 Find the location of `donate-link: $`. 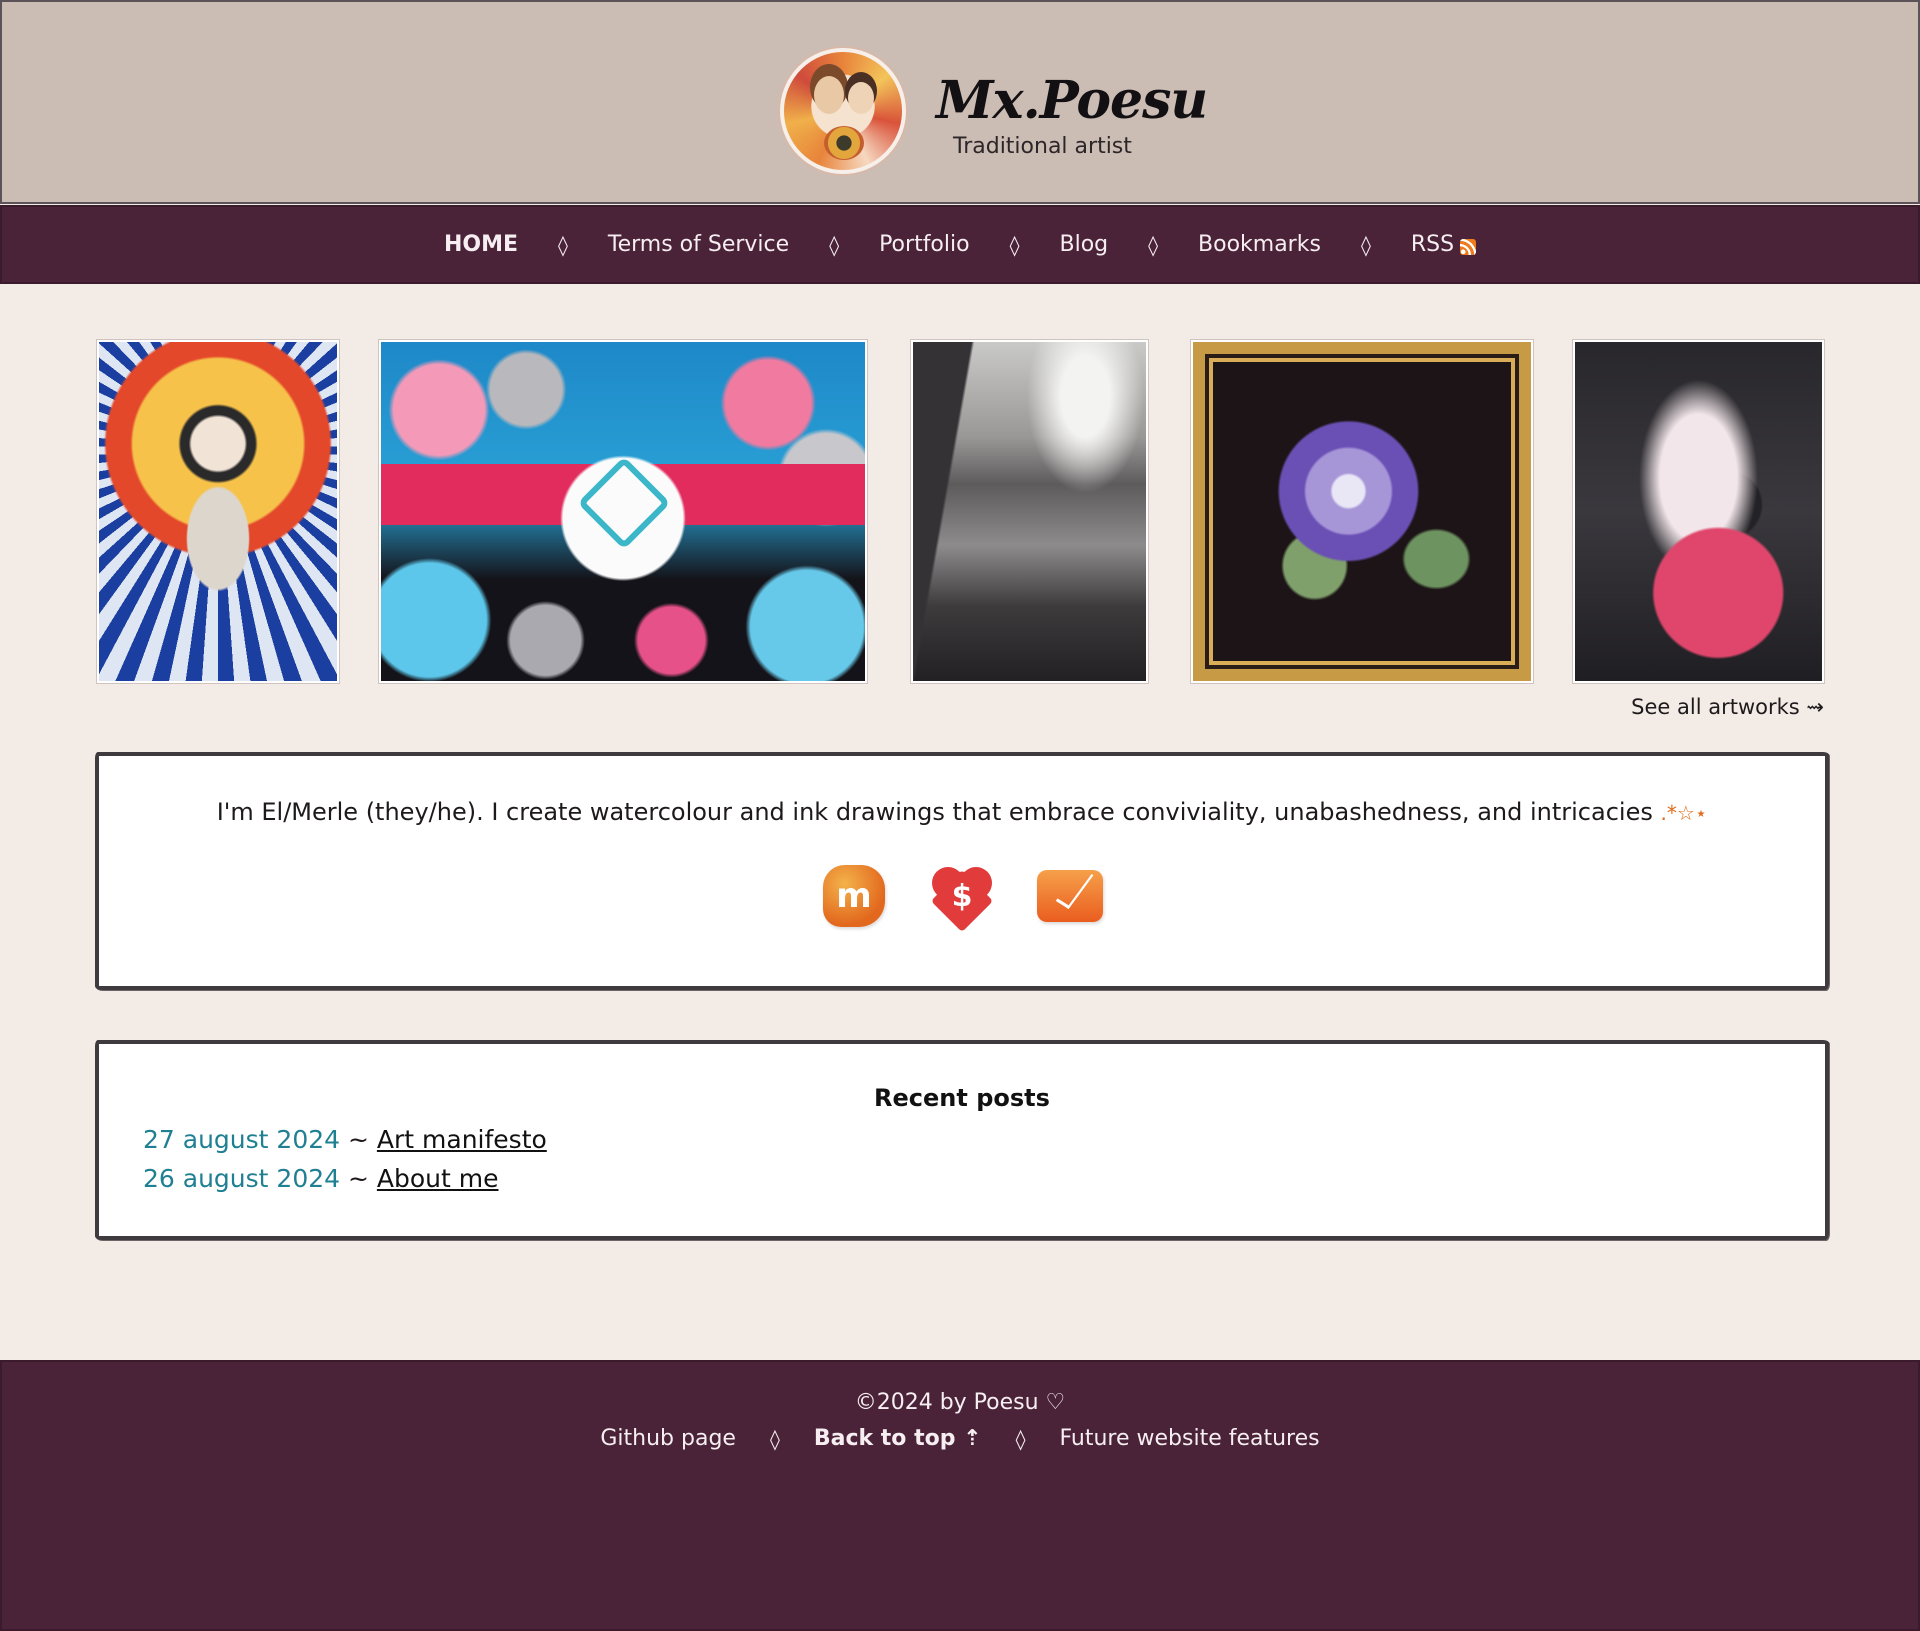

donate-link: $ is located at coordinates (962, 896).